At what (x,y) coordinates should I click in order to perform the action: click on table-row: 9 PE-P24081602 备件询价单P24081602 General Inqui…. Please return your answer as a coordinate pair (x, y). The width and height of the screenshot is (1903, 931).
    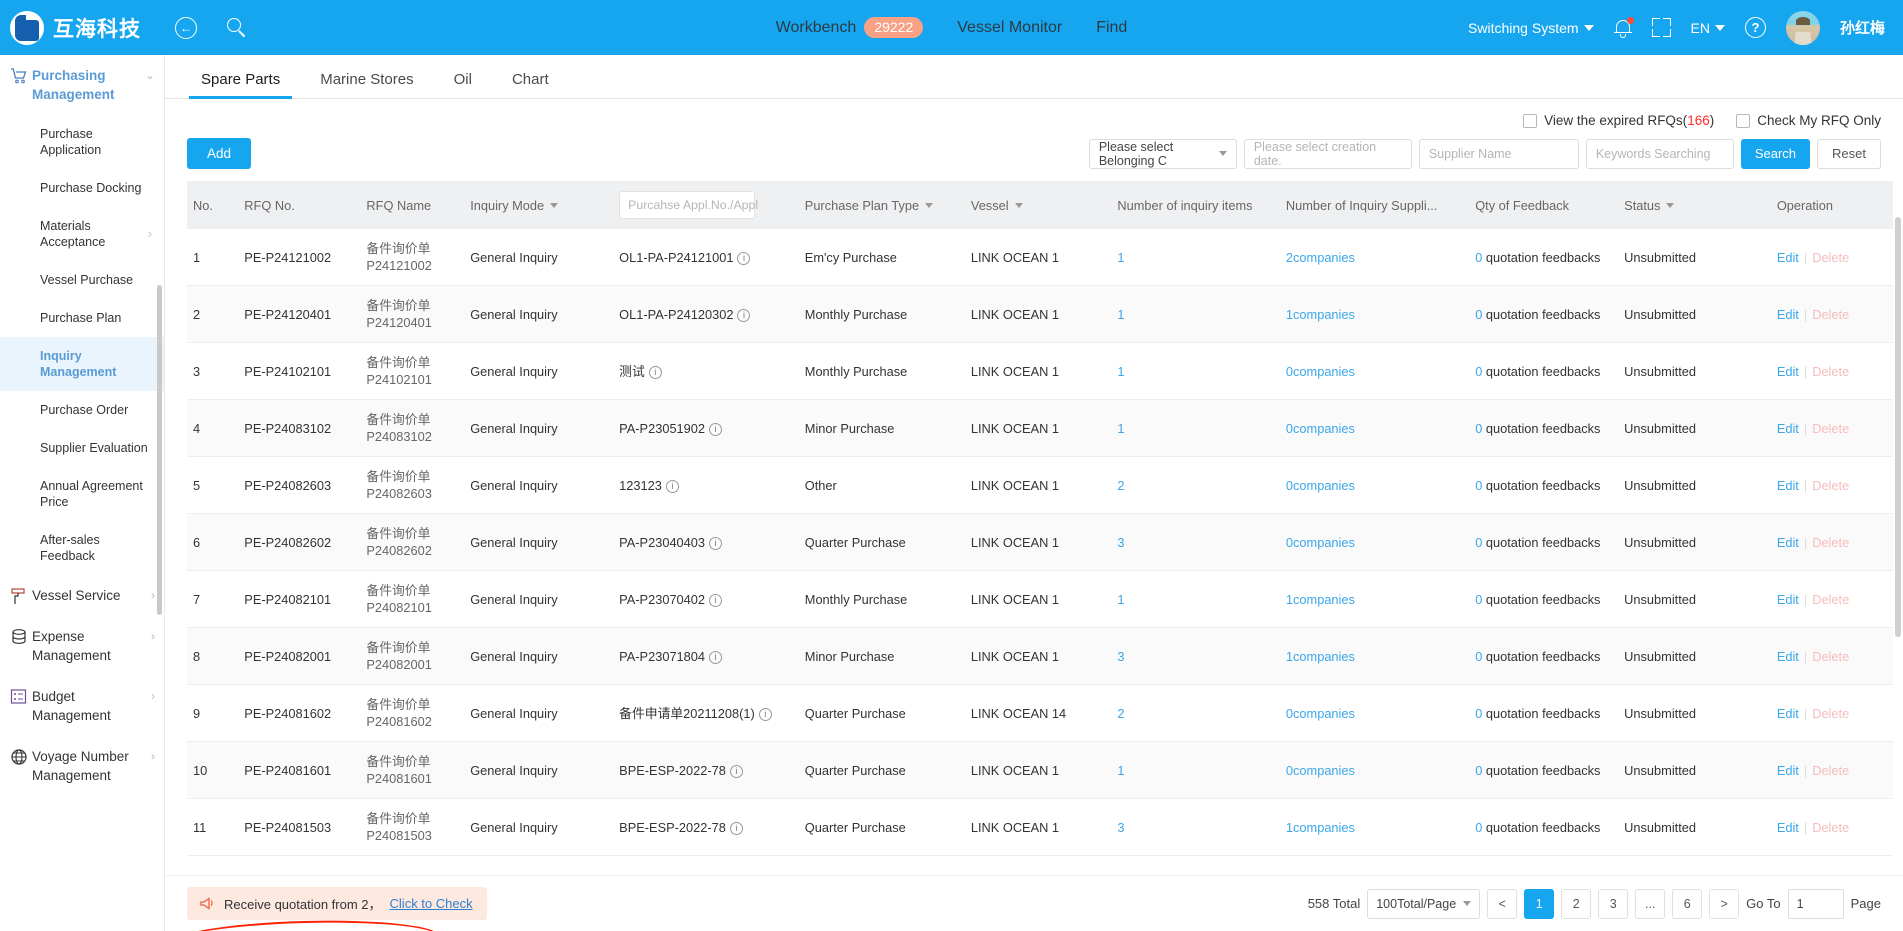
    Looking at the image, I should click on (1040, 713).